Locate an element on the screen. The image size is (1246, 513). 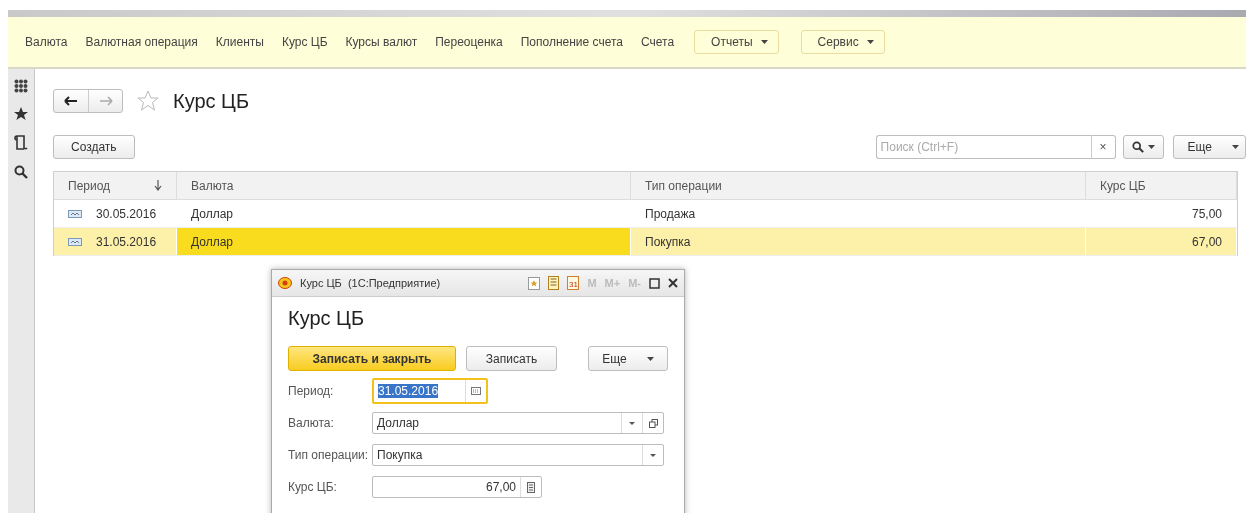
menu-link: Клиенты is located at coordinates (239, 42).